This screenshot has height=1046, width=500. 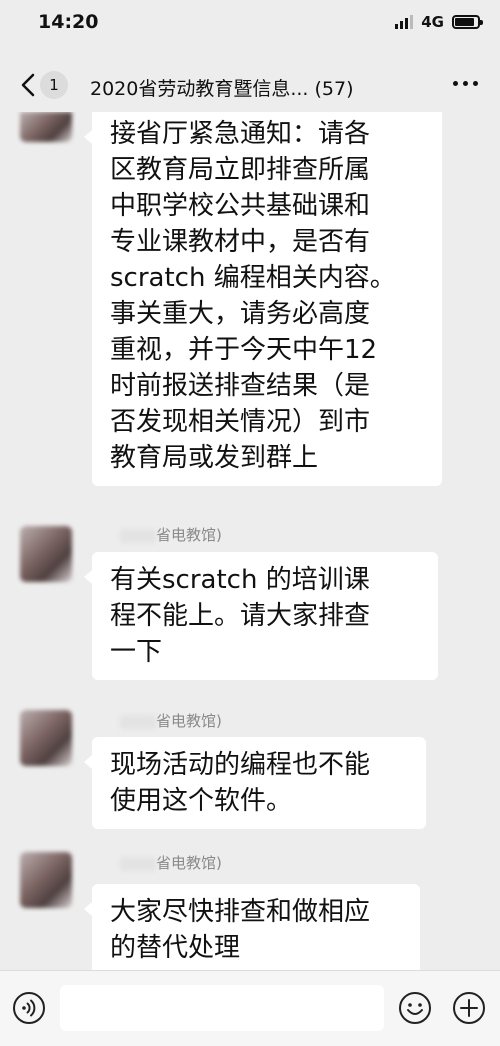 I want to click on message-line: 一下, so click(x=136, y=652).